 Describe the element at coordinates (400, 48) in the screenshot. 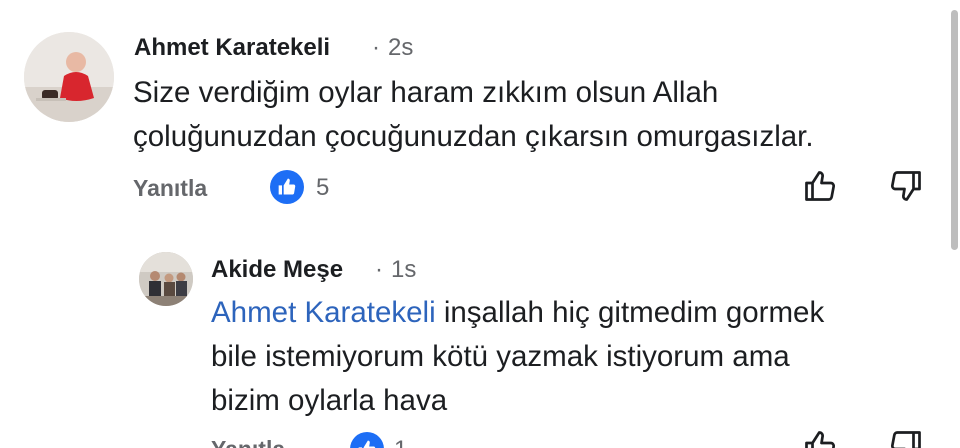

I see `comment-time: 2s` at that location.